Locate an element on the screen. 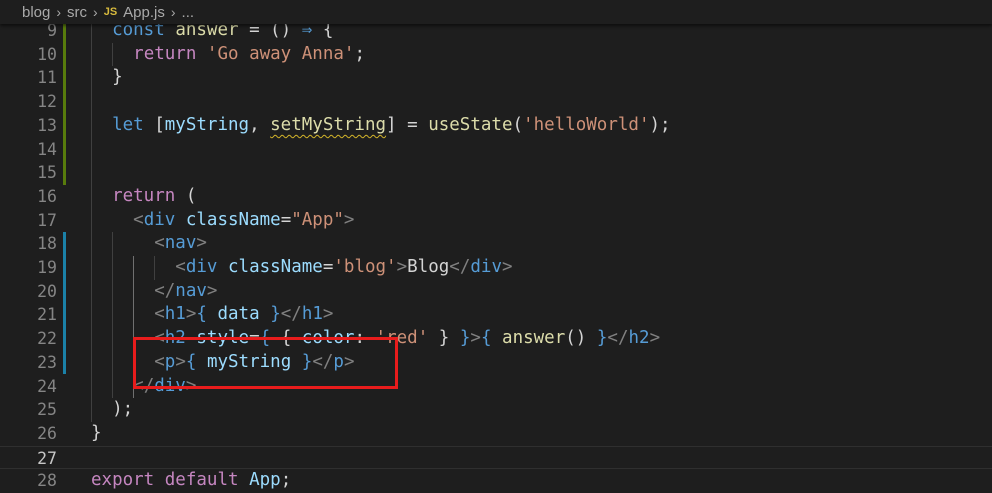 The height and width of the screenshot is (493, 992). code-line: 26} is located at coordinates (496, 434).